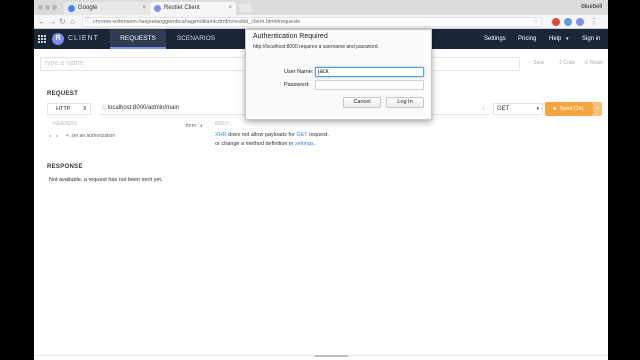  I want to click on xhr-link: XHR, so click(221, 135).